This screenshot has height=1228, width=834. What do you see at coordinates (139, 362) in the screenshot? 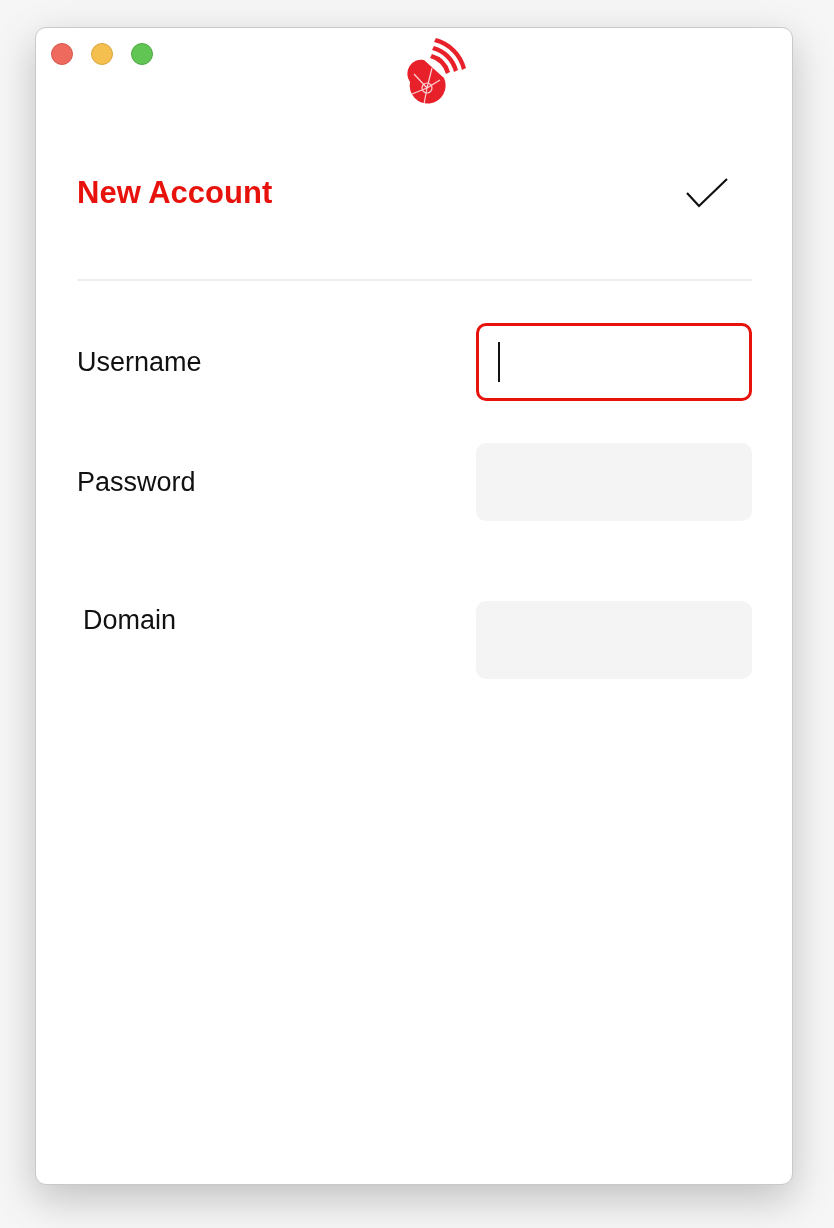
I see `field-label: Username` at bounding box center [139, 362].